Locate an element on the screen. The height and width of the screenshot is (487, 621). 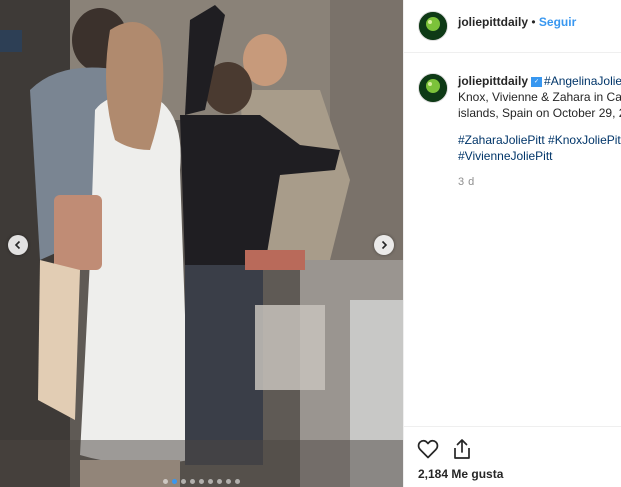
chevron-right-icon is located at coordinates (384, 245).